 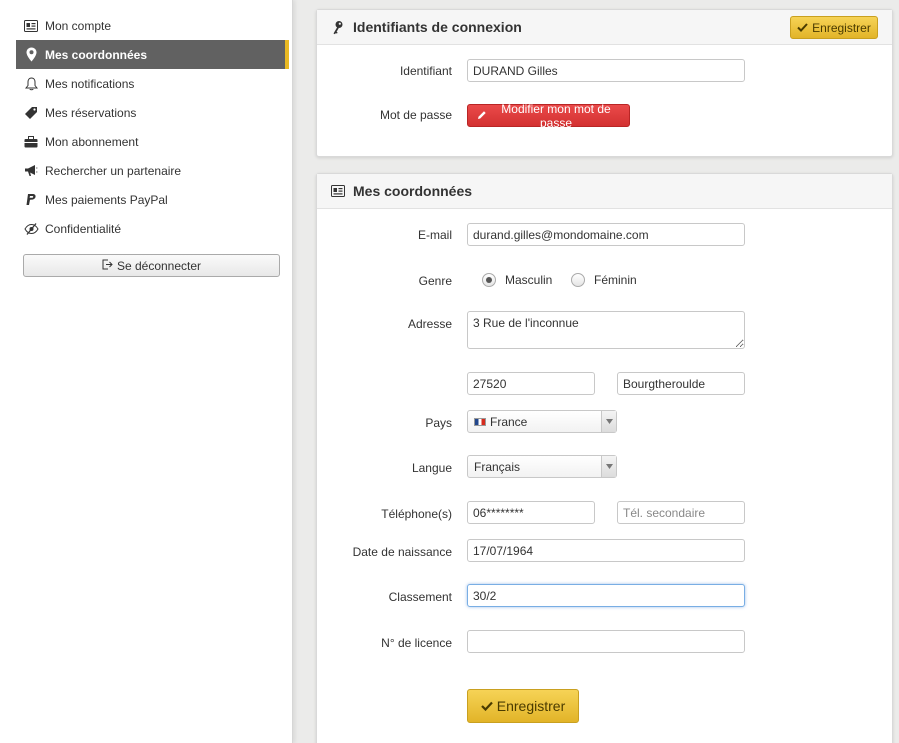 What do you see at coordinates (480, 421) in the screenshot?
I see `france-flag-icon` at bounding box center [480, 421].